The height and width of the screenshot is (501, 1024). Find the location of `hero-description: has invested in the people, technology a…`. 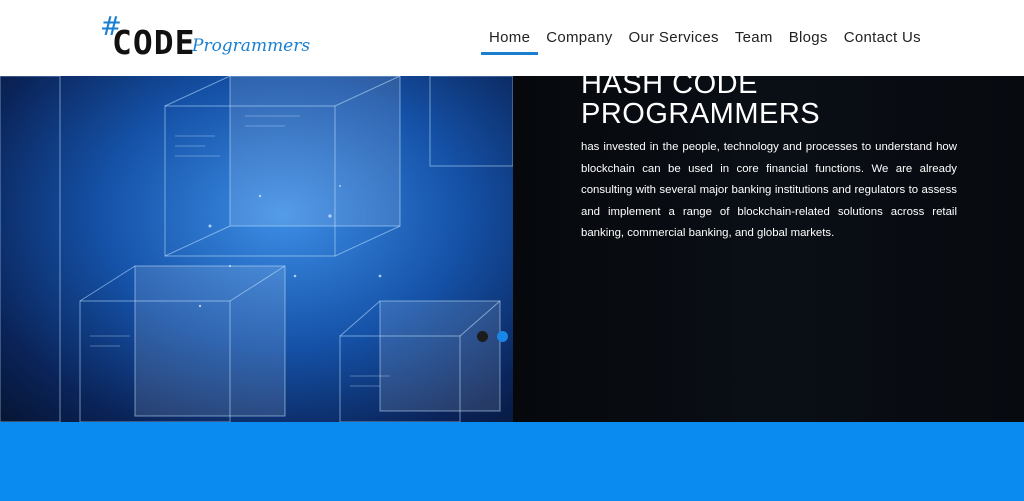

hero-description: has invested in the people, technology a… is located at coordinates (769, 190).